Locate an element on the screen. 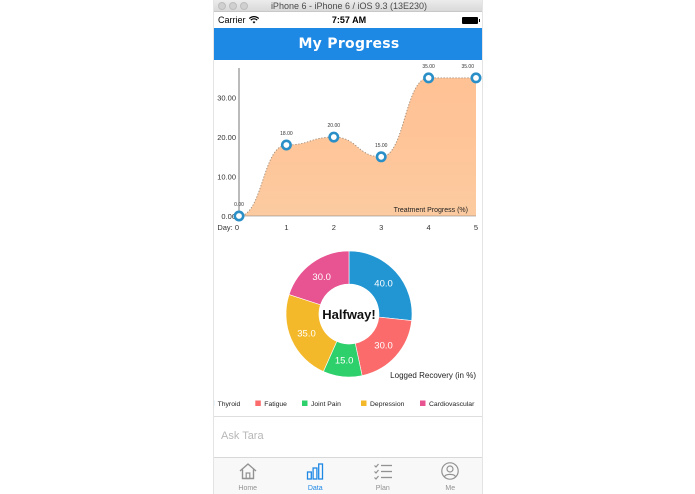 This screenshot has width=695, height=494. nav-bar: My Progress is located at coordinates (348, 44).